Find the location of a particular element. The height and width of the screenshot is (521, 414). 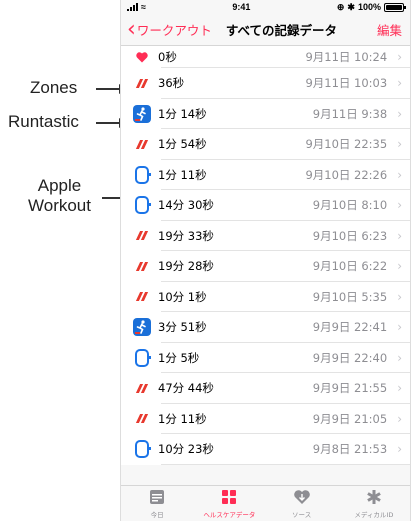

workout-date: 9月10日 22:35 is located at coordinates (346, 144).